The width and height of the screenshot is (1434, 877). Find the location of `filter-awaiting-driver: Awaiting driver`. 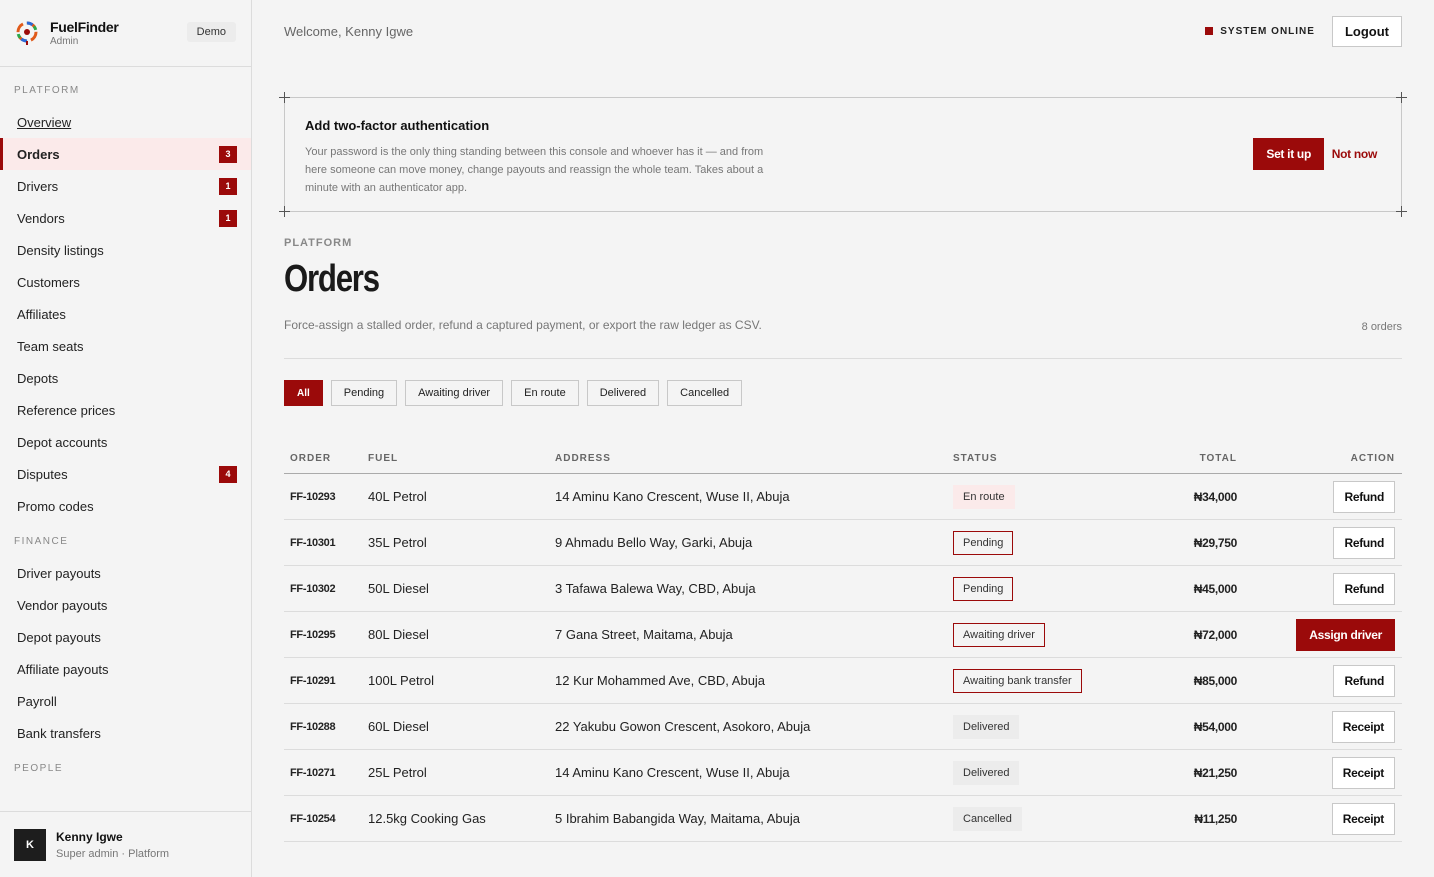

filter-awaiting-driver: Awaiting driver is located at coordinates (454, 393).